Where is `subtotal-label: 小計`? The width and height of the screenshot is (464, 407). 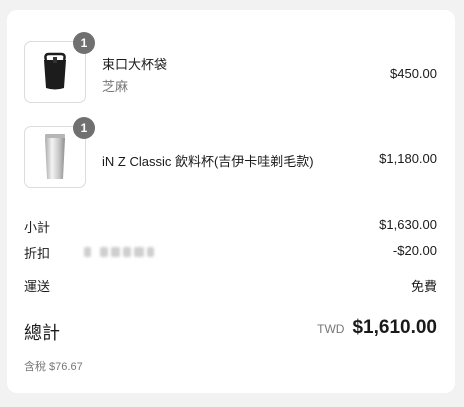
subtotal-label: 小計 is located at coordinates (37, 227).